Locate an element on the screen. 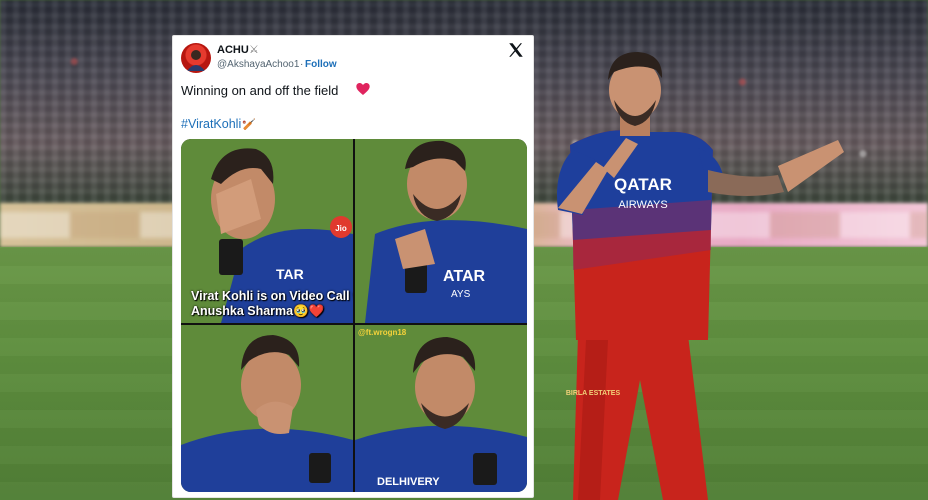 The height and width of the screenshot is (500, 928). media-photo-4: DELHIVERY is located at coordinates (441, 408).